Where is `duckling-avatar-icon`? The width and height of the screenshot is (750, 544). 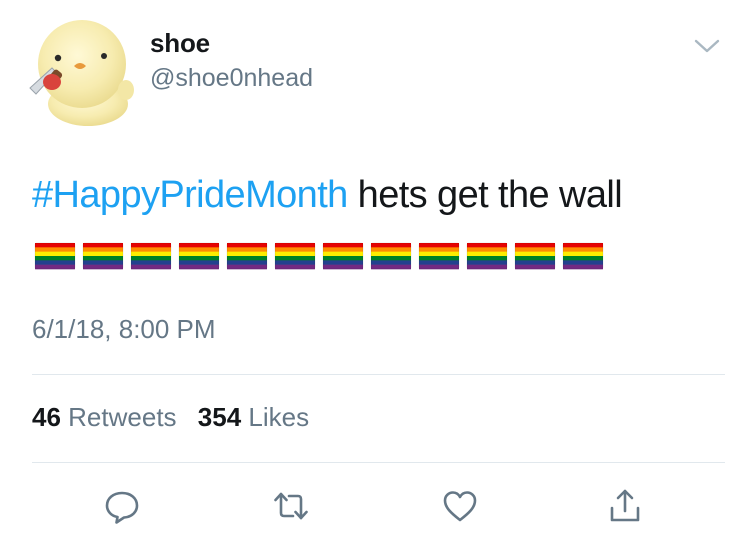 duckling-avatar-icon is located at coordinates (81, 73).